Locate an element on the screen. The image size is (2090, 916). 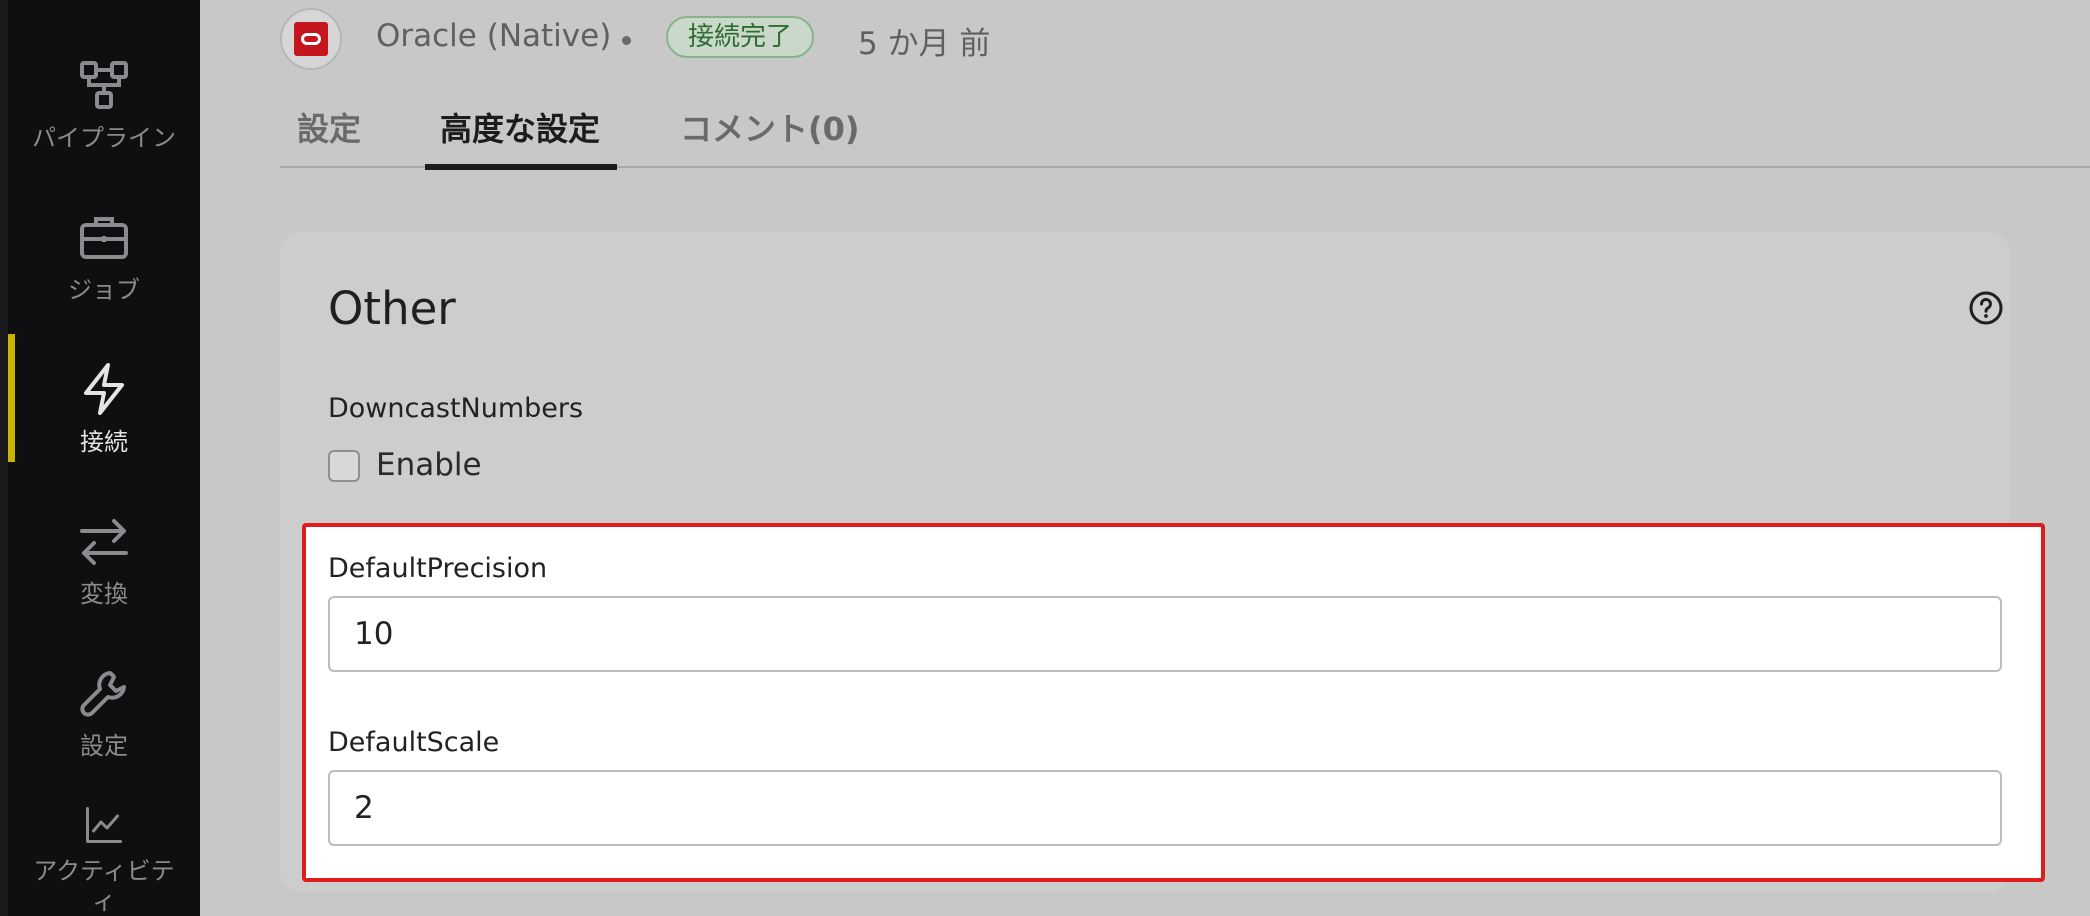
sidebar-item-label: 変換 is located at coordinates (104, 594).